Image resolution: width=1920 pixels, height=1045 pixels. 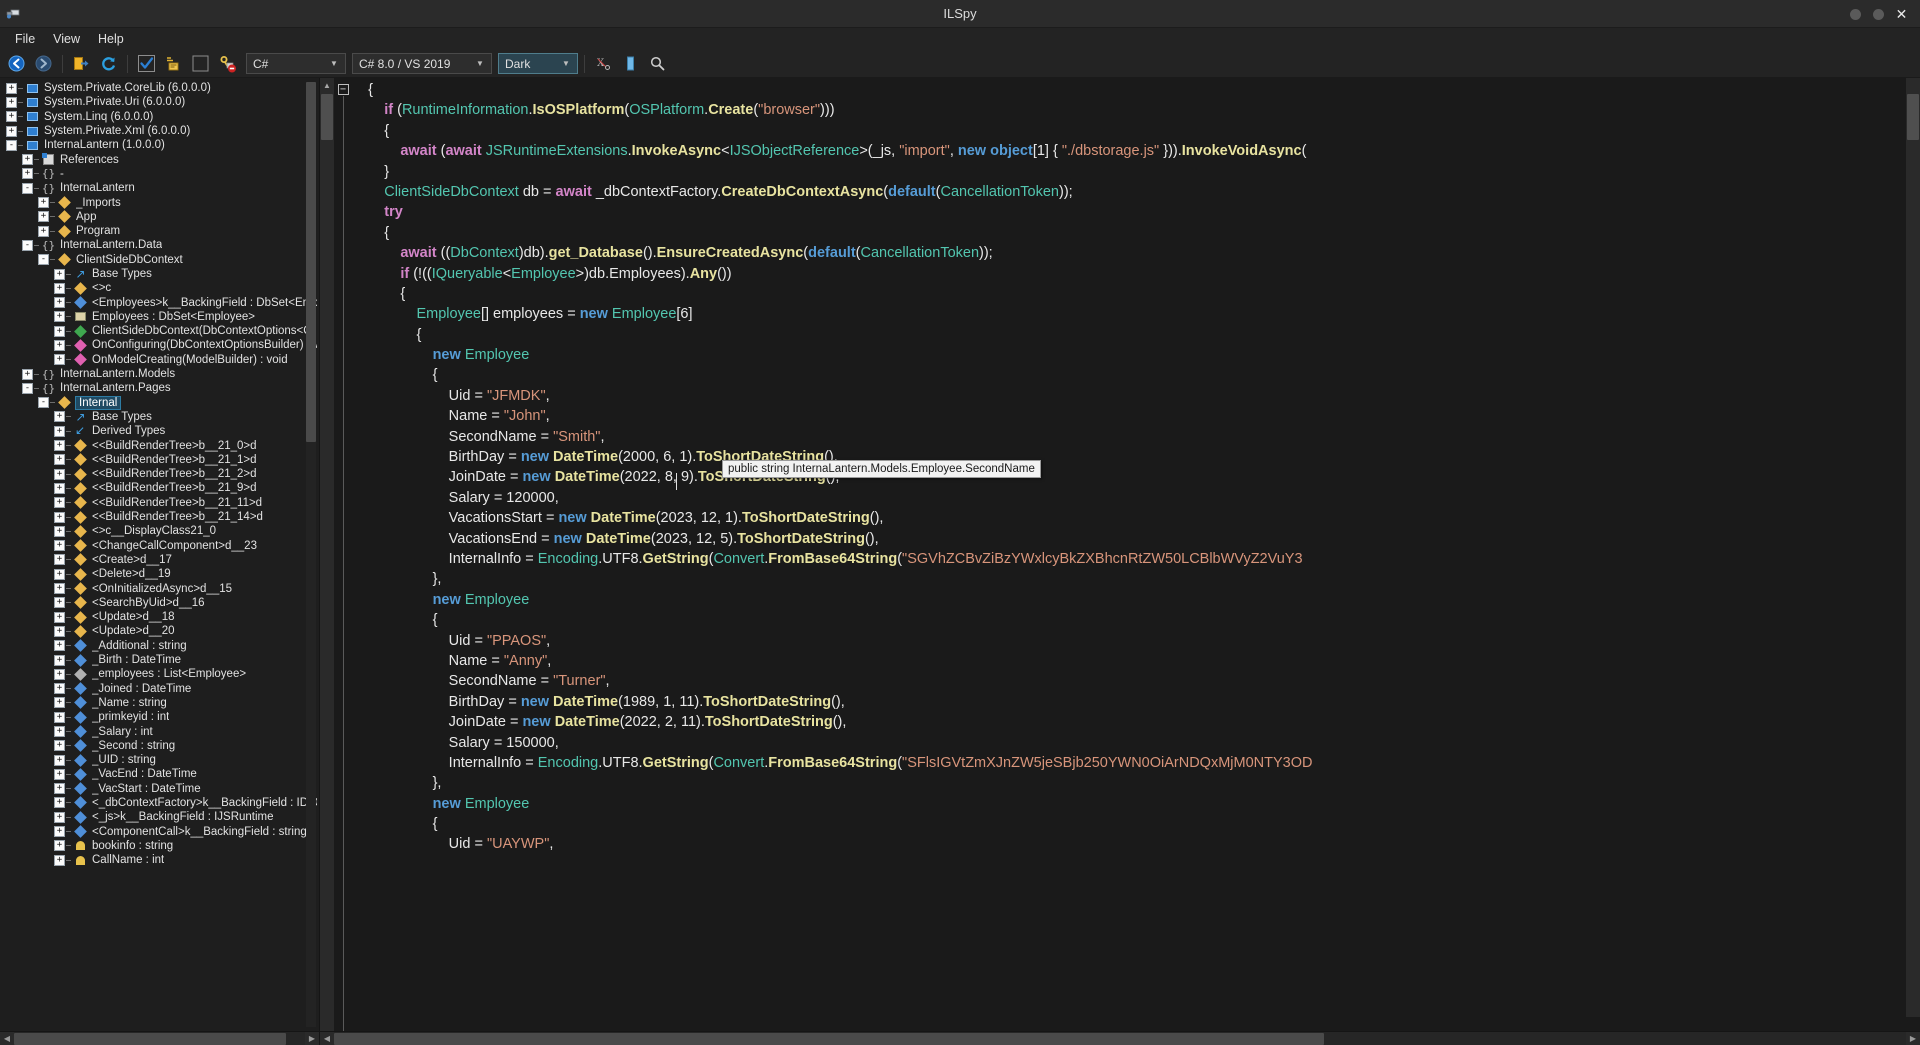 I want to click on code-right-scroll-thumb, so click(x=1913, y=117).